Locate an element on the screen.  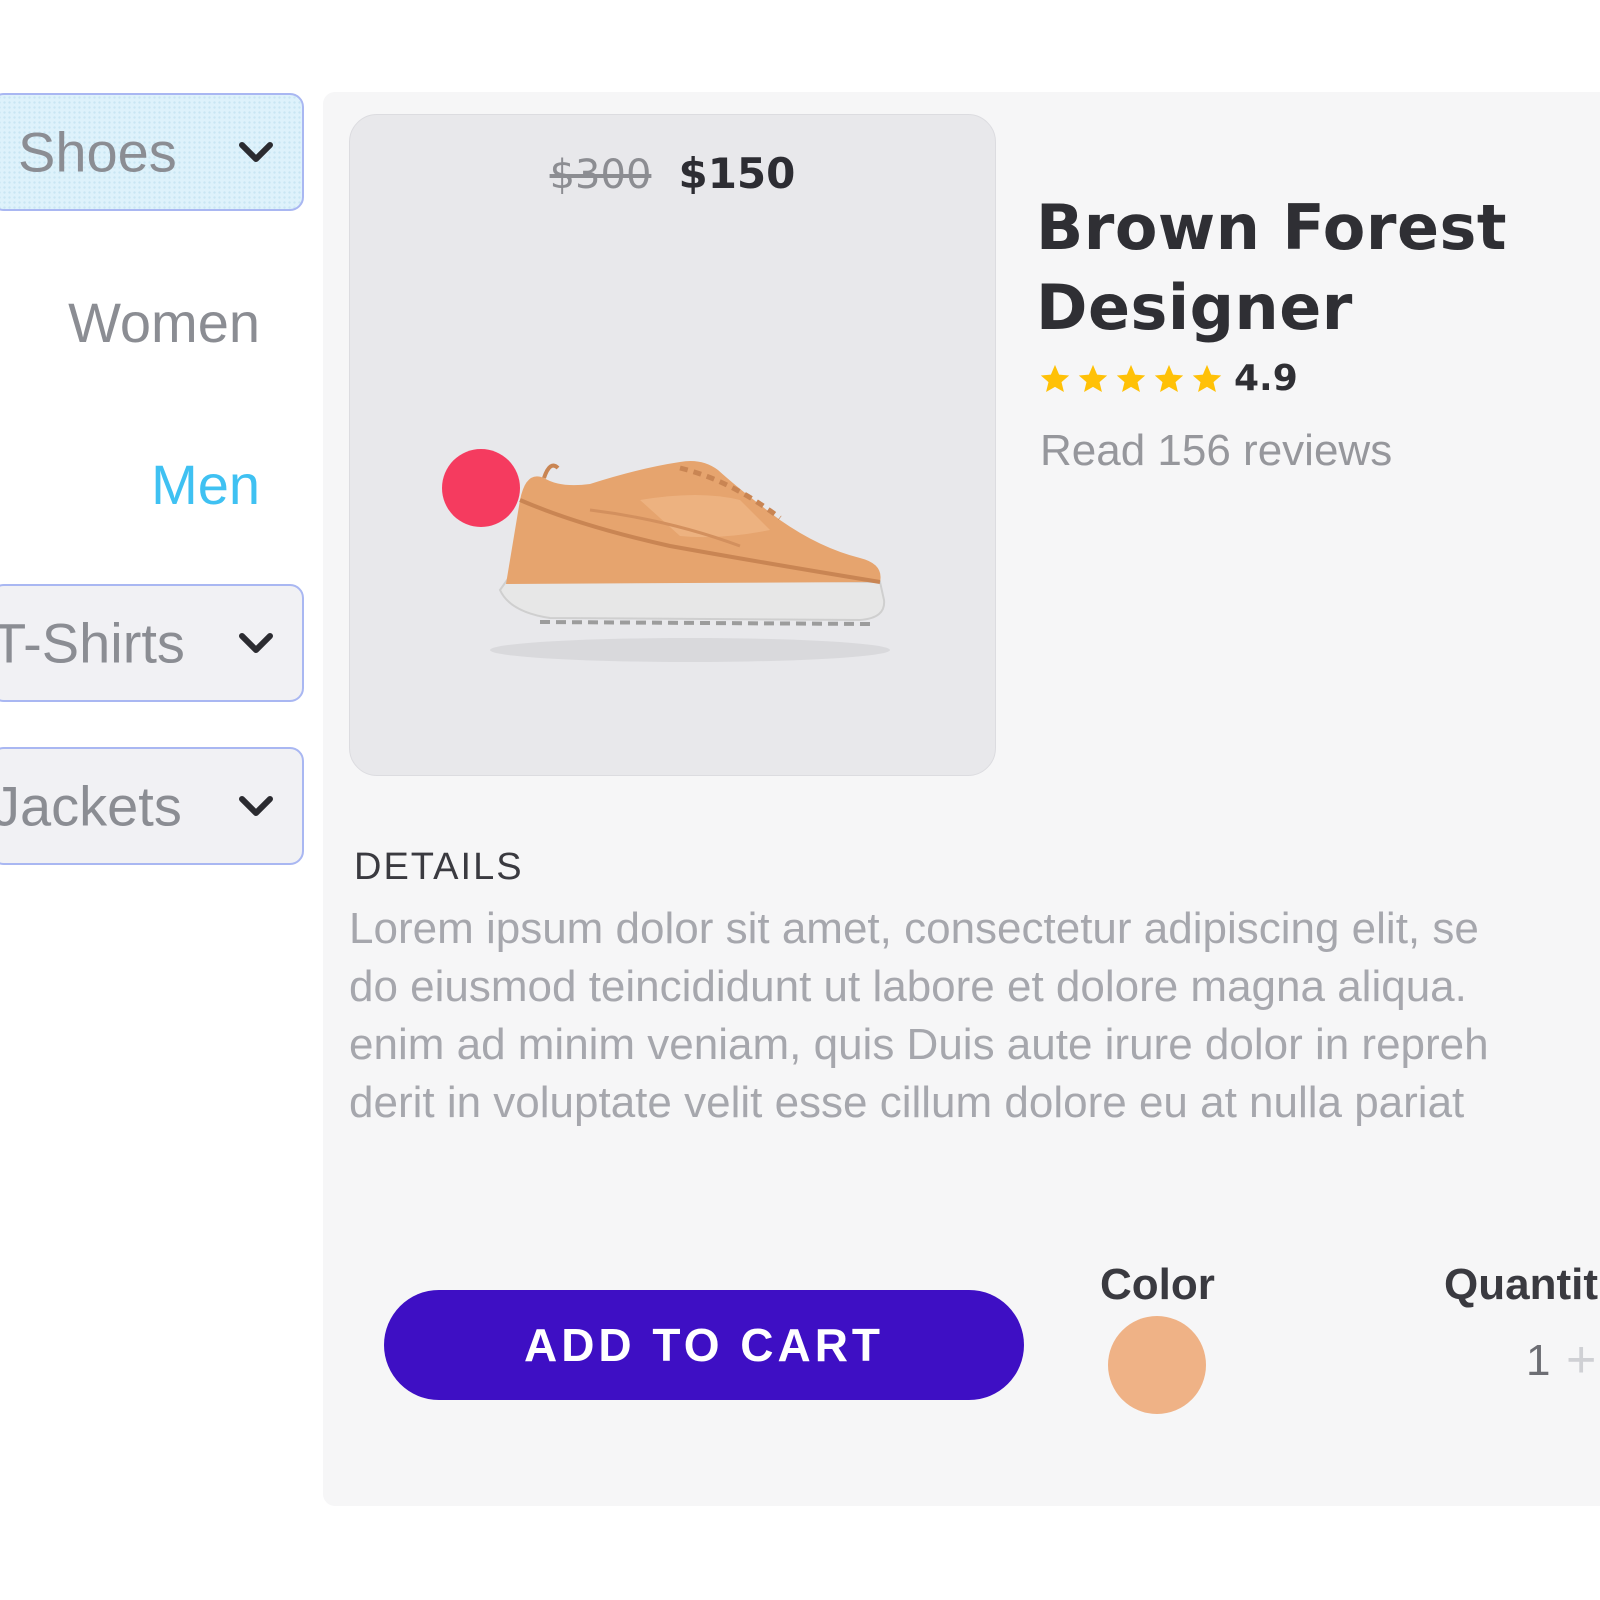
category-dropdown-jackets: Jackets is located at coordinates (152, 806).